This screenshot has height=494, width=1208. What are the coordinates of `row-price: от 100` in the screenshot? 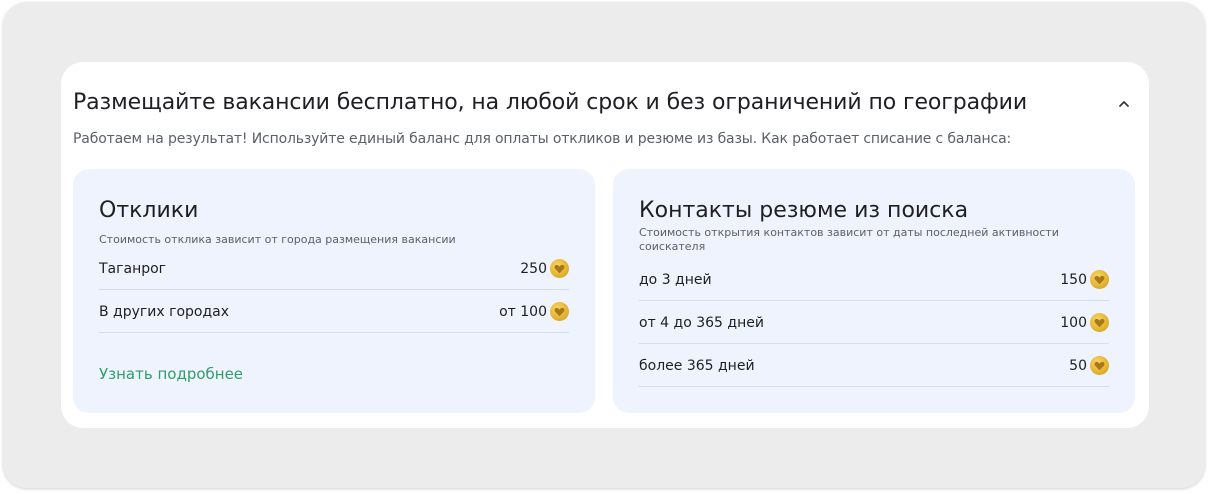 It's located at (534, 311).